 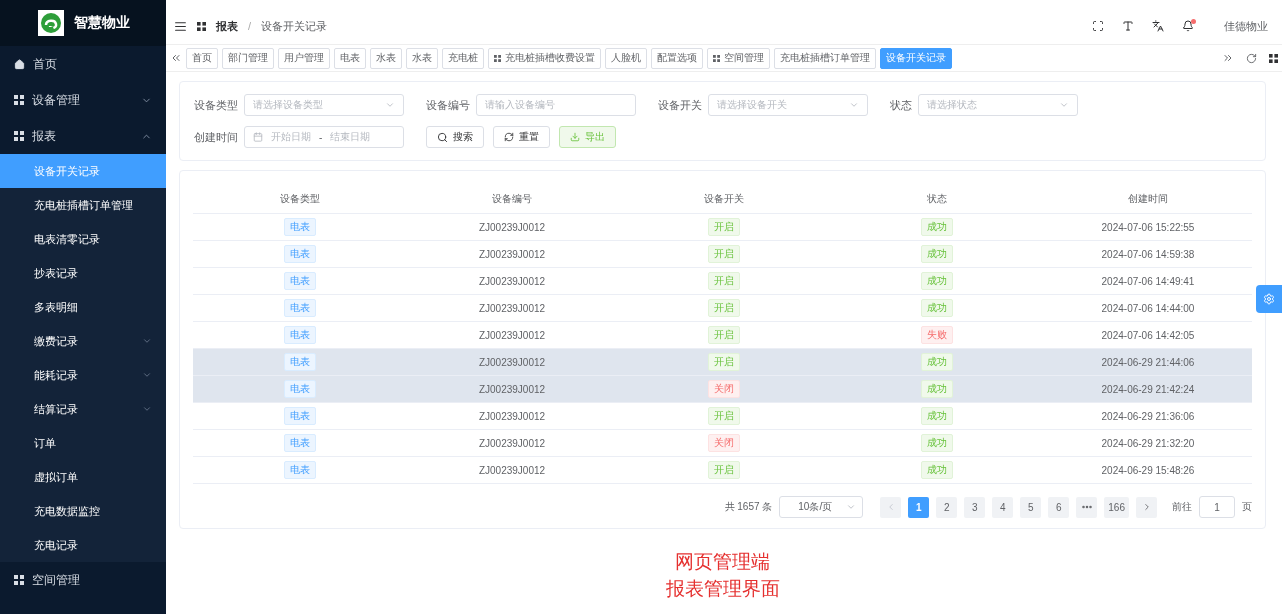 What do you see at coordinates (680, 105) in the screenshot?
I see `filter-label: 设备开关` at bounding box center [680, 105].